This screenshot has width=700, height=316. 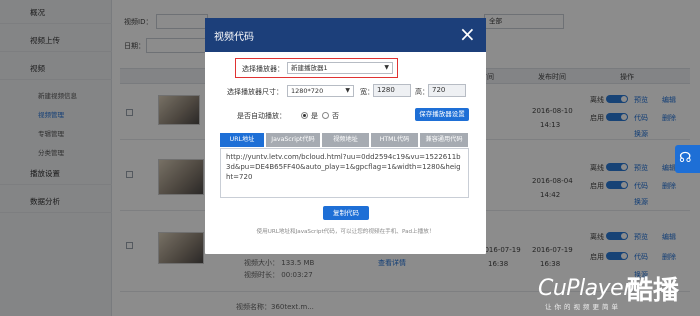 I want to click on tab-html: HTML代码, so click(x=395, y=140).